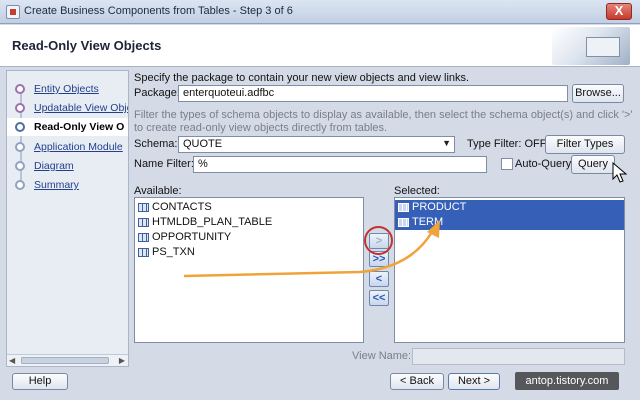 This screenshot has height=400, width=640. What do you see at coordinates (518, 356) in the screenshot?
I see `view-name-input` at bounding box center [518, 356].